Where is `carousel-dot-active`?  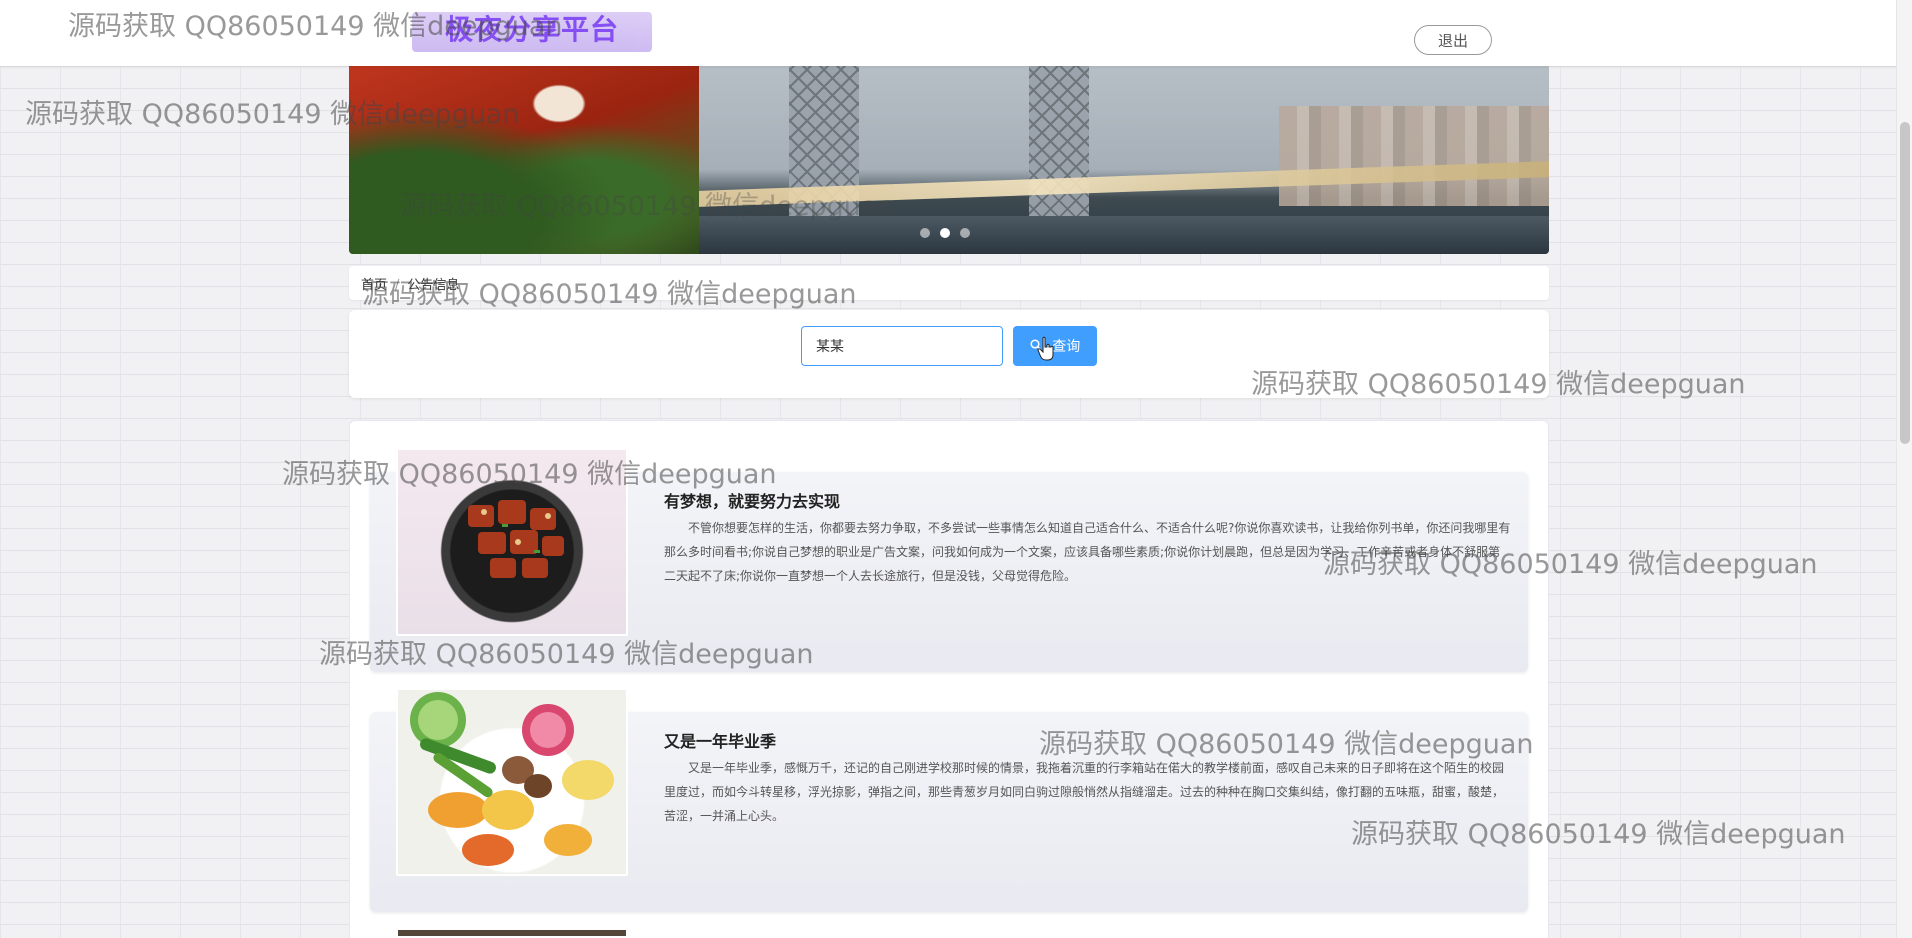 carousel-dot-active is located at coordinates (945, 233).